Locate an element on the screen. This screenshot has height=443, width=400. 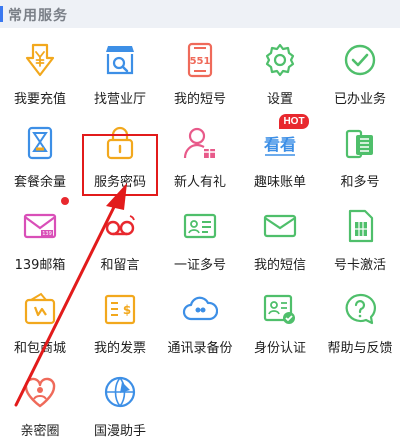
service-recharge: 我要充值 is located at coordinates (40, 69).